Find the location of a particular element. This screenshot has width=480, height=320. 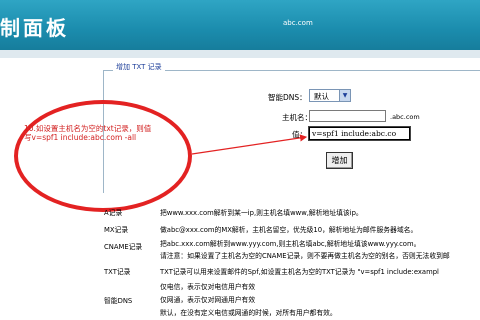

add-button: 增加 is located at coordinates (339, 160).